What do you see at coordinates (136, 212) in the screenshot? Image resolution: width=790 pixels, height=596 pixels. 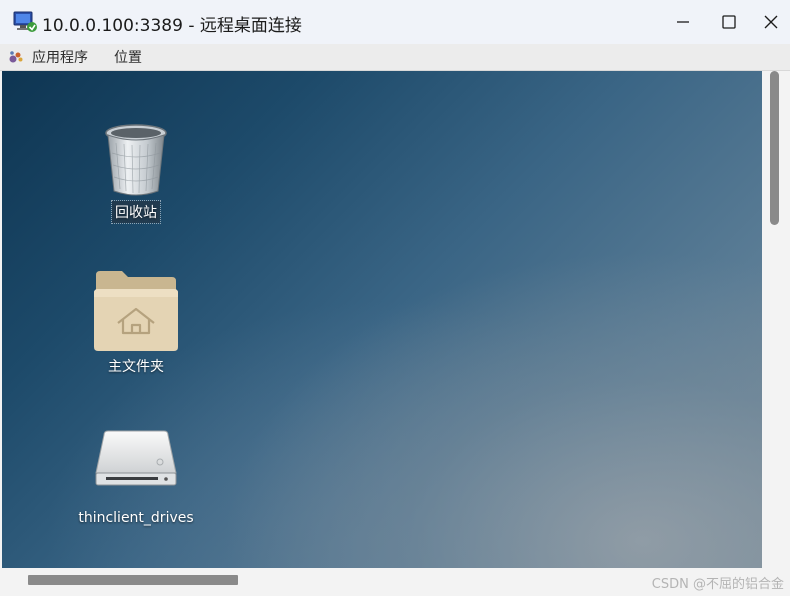 I see `desktop-icon-label: 回收站` at bounding box center [136, 212].